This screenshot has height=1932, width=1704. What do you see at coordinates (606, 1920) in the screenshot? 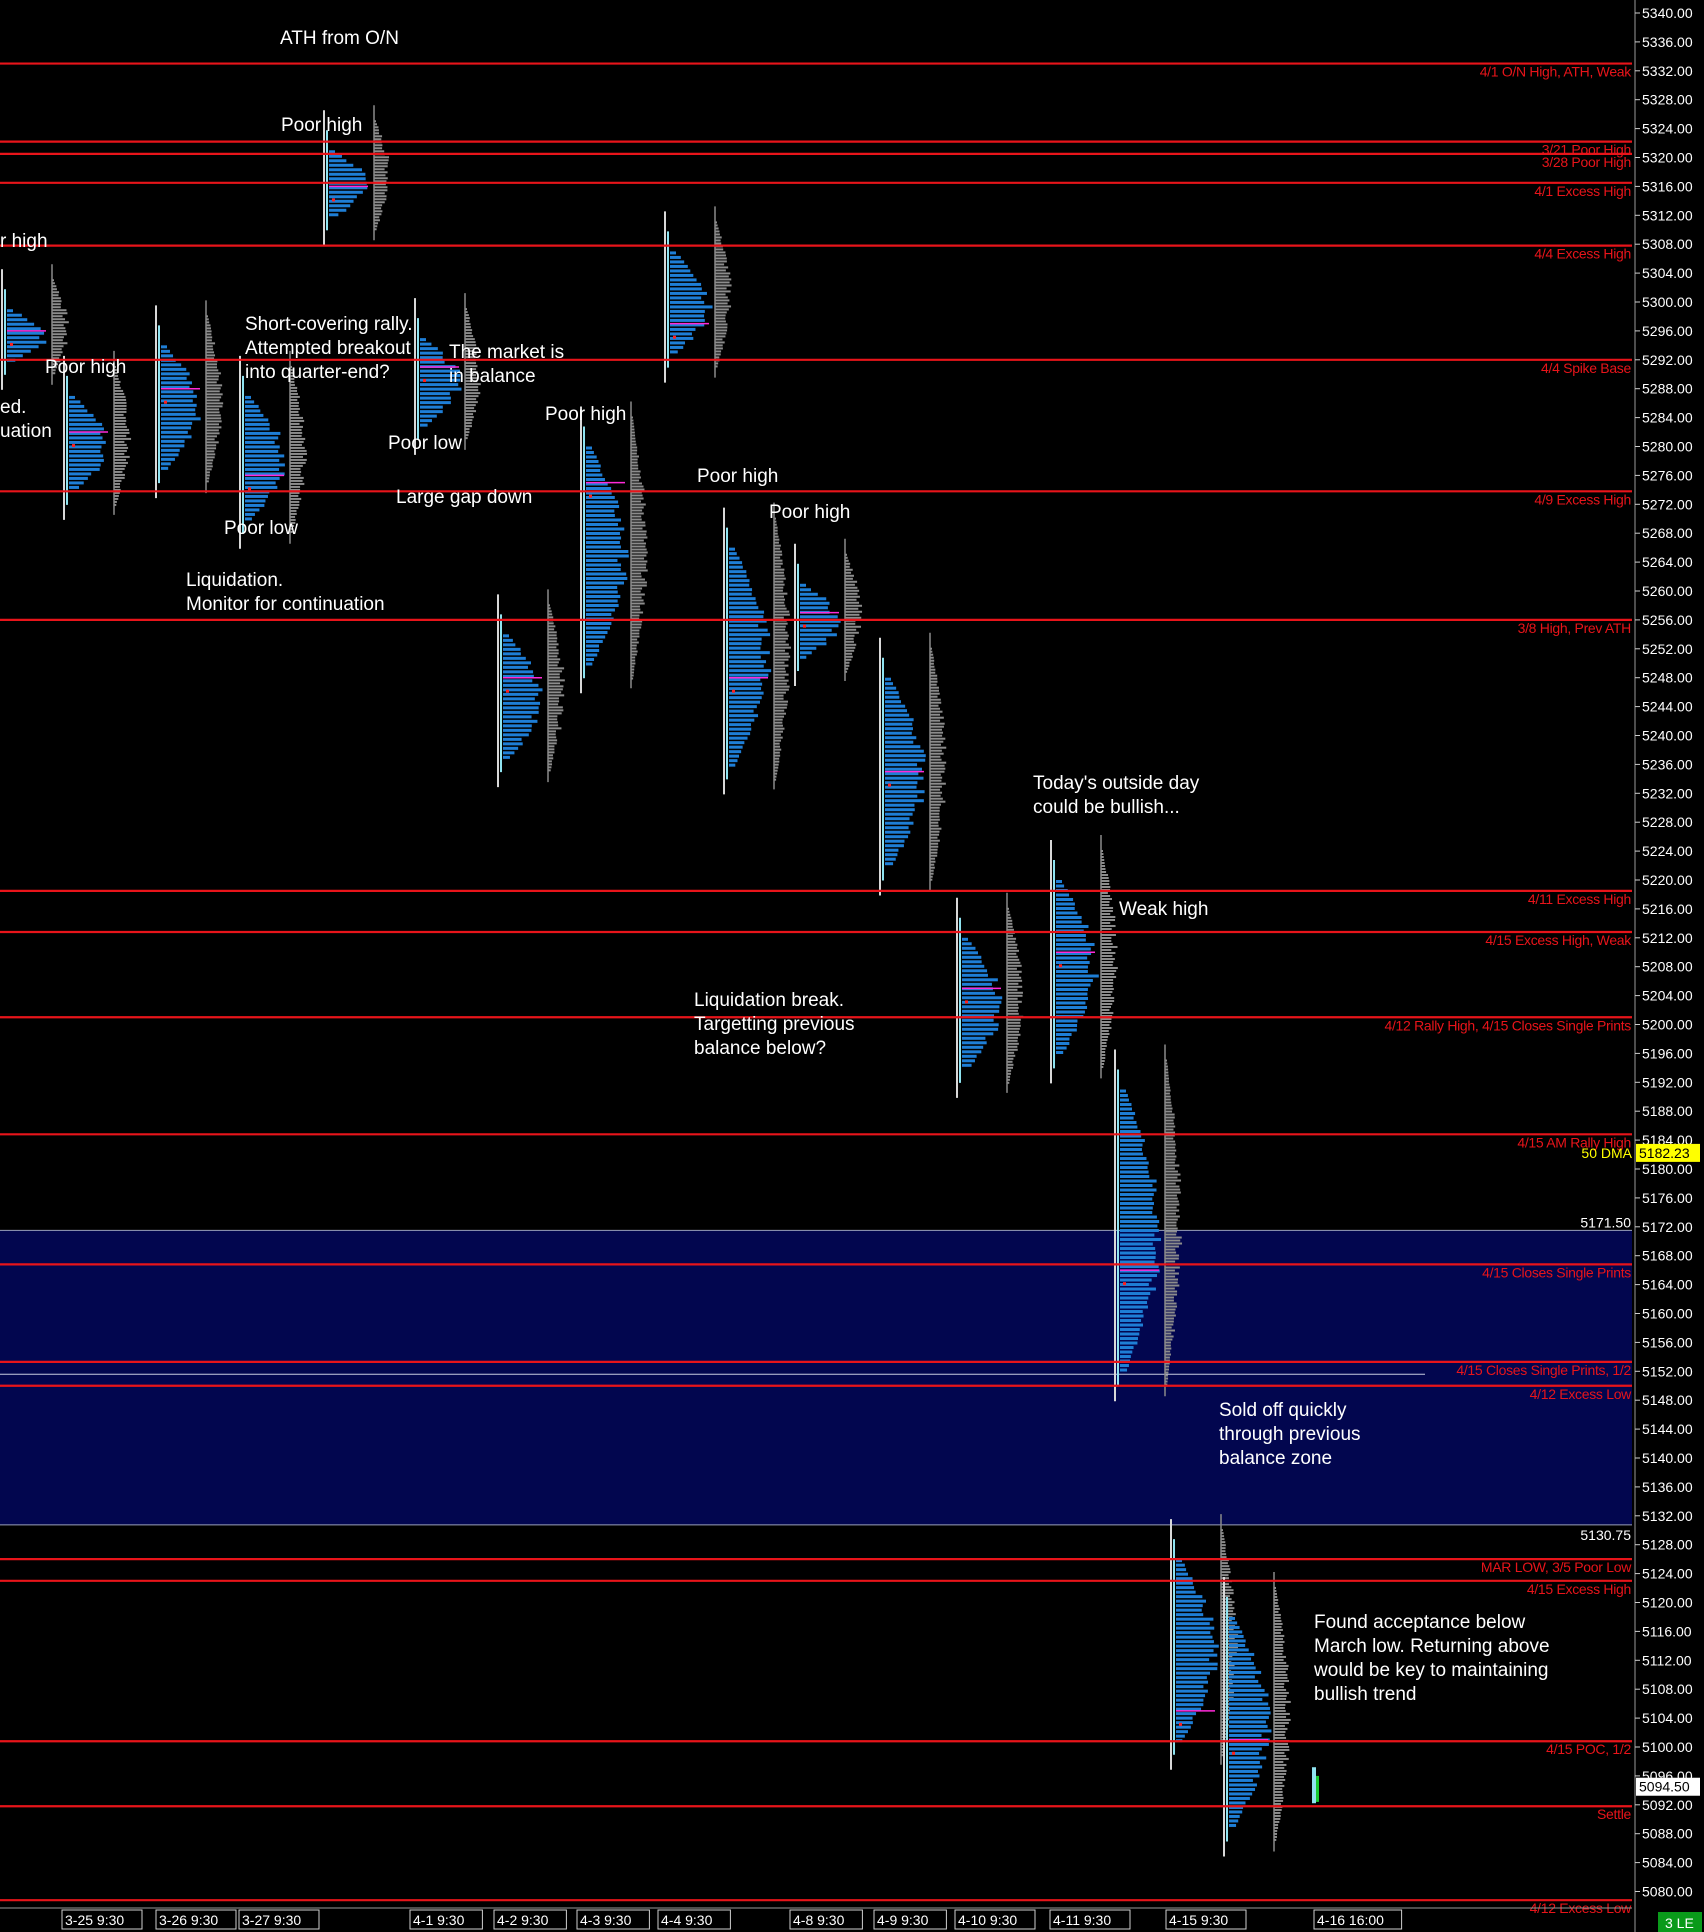
I see `time-label: 4-3 9:30` at bounding box center [606, 1920].